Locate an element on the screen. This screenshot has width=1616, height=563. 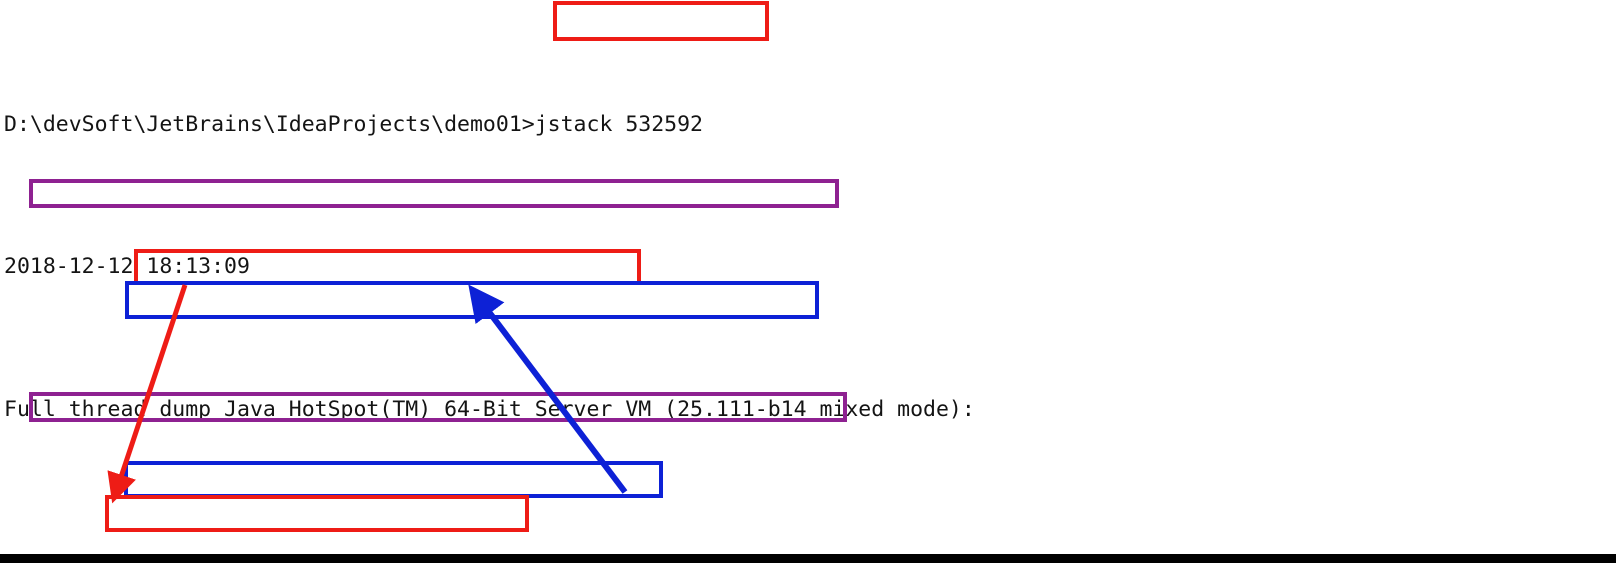
timestamp-line: 2018-12-12 18:13:09 is located at coordinates (127, 267).